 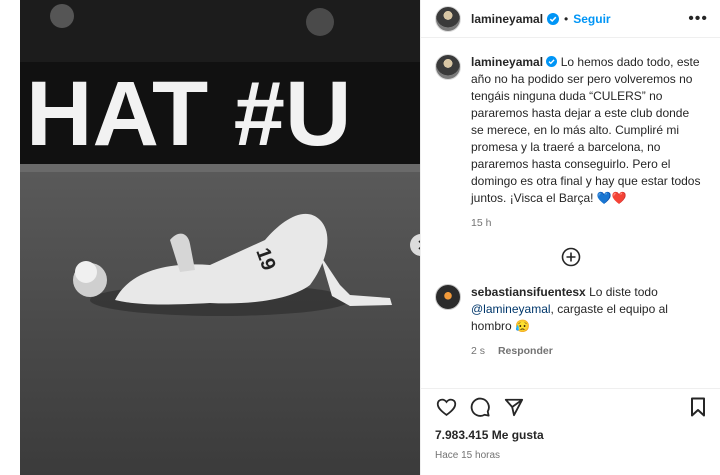 I want to click on bookmark-icon, so click(x=698, y=406).